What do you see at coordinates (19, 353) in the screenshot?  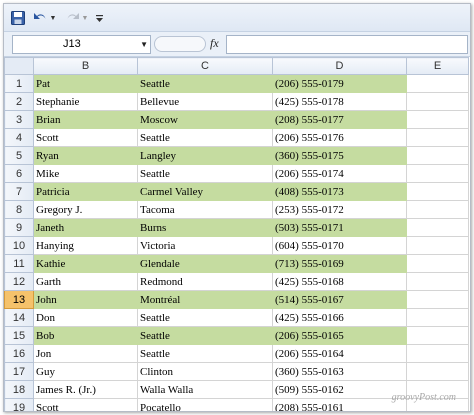 I see `row-header: 16` at bounding box center [19, 353].